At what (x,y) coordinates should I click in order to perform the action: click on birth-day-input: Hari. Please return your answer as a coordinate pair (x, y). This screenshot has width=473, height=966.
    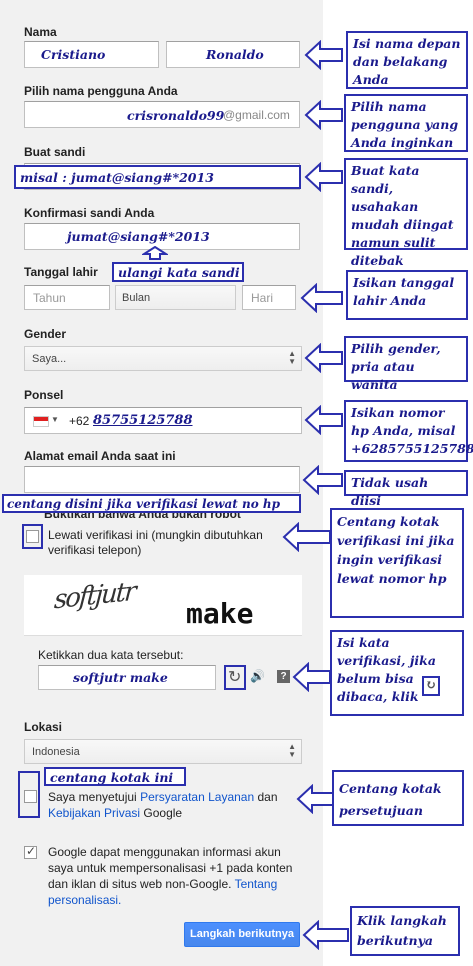
    Looking at the image, I should click on (269, 297).